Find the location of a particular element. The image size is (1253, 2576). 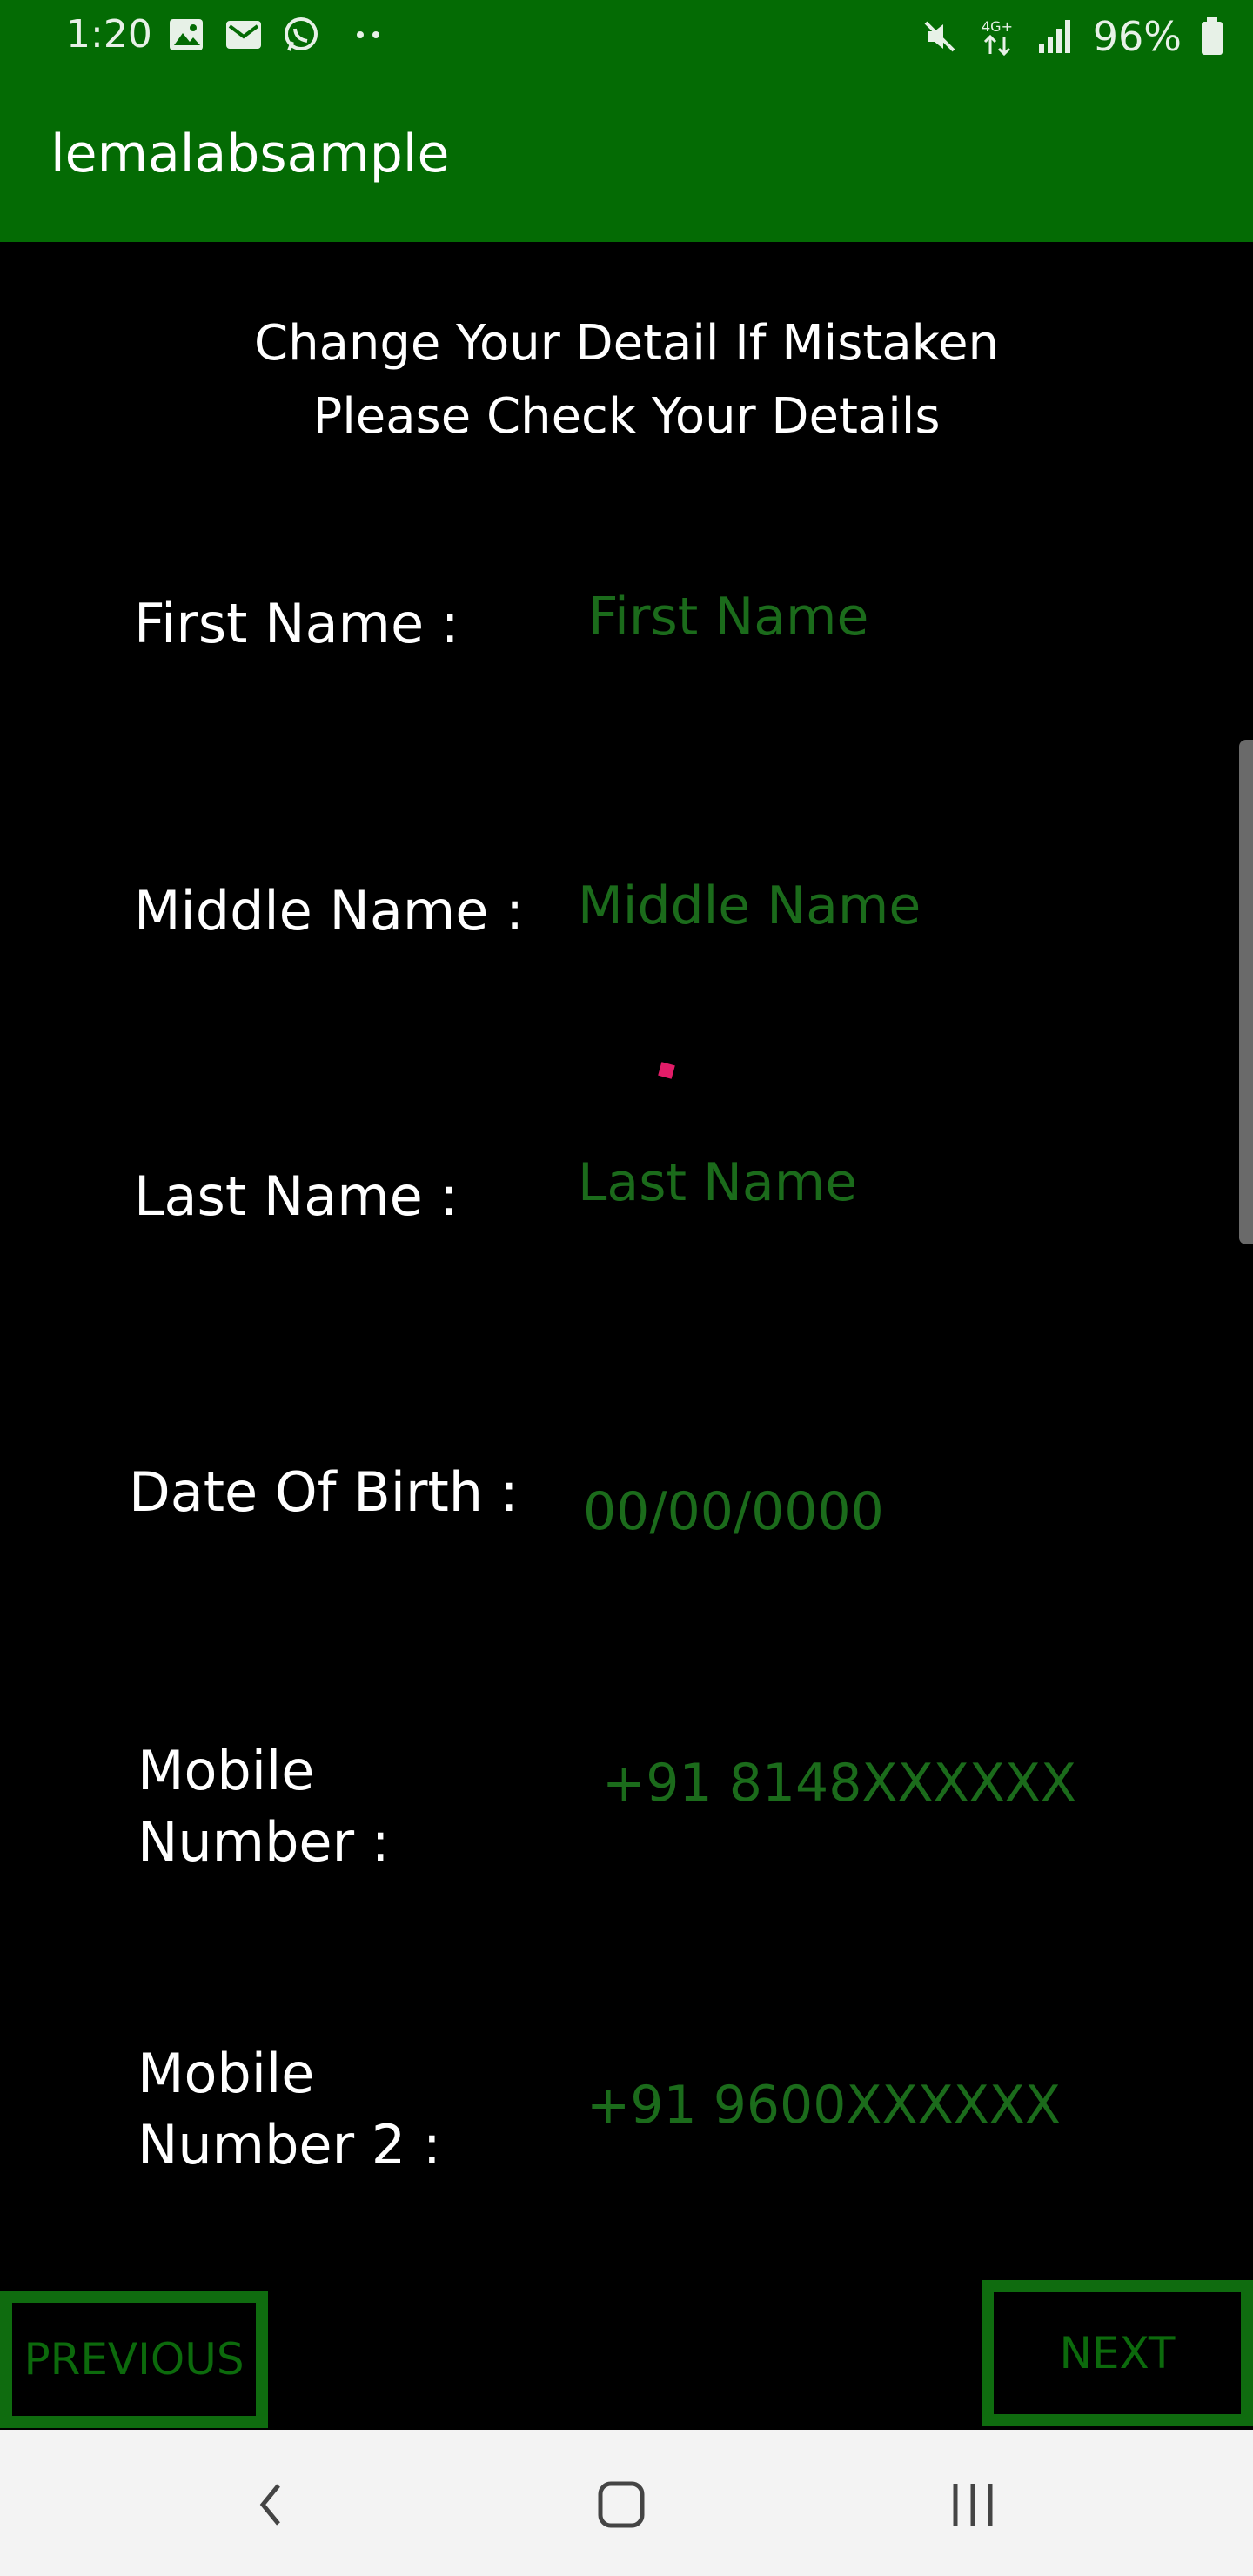

system-nav-bar is located at coordinates (626, 2503).